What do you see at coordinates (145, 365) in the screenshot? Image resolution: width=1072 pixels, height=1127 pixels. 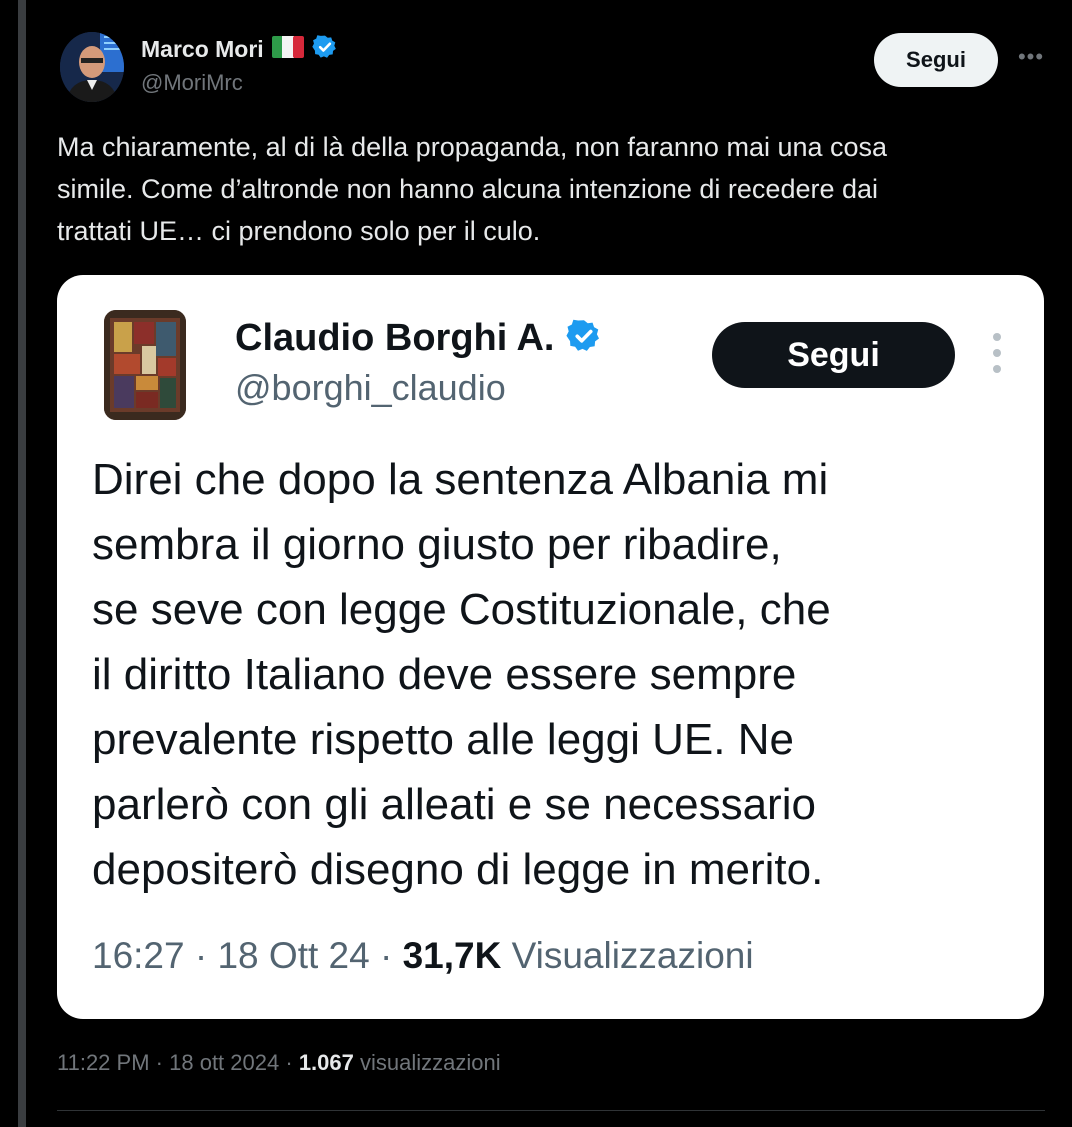 I see `quoted-author-avatar` at bounding box center [145, 365].